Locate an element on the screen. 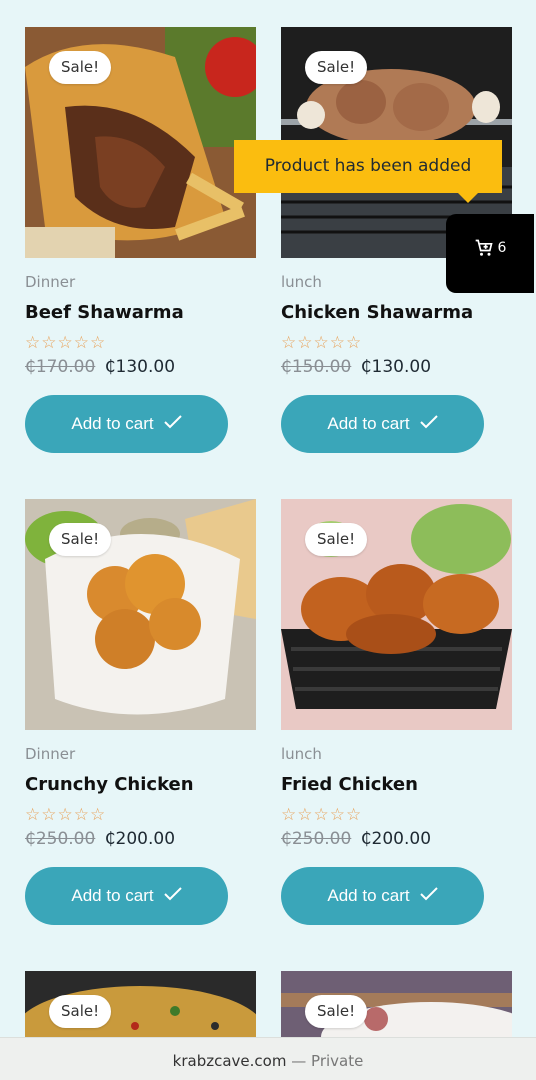 This screenshot has height=1080, width=536. original-price: ₵150.00 is located at coordinates (316, 367).